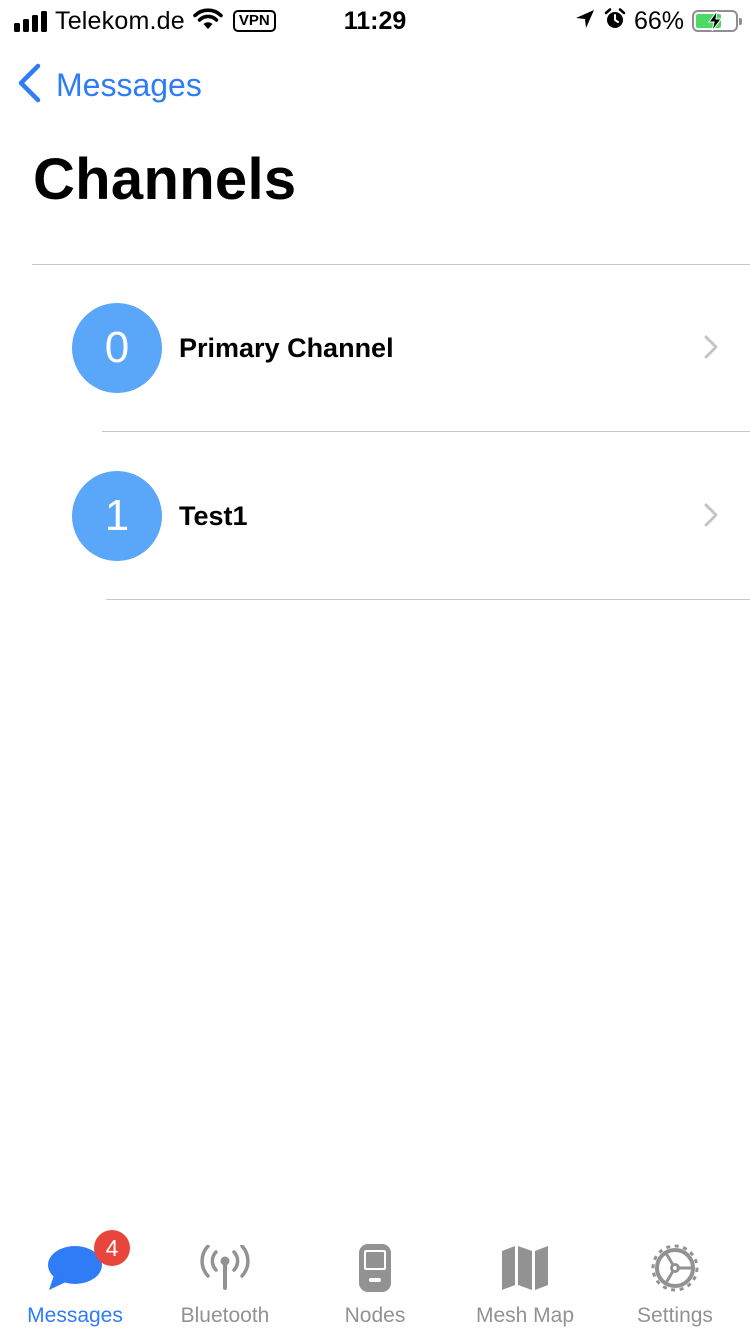 This screenshot has width=750, height=1334. I want to click on gear-icon, so click(675, 1268).